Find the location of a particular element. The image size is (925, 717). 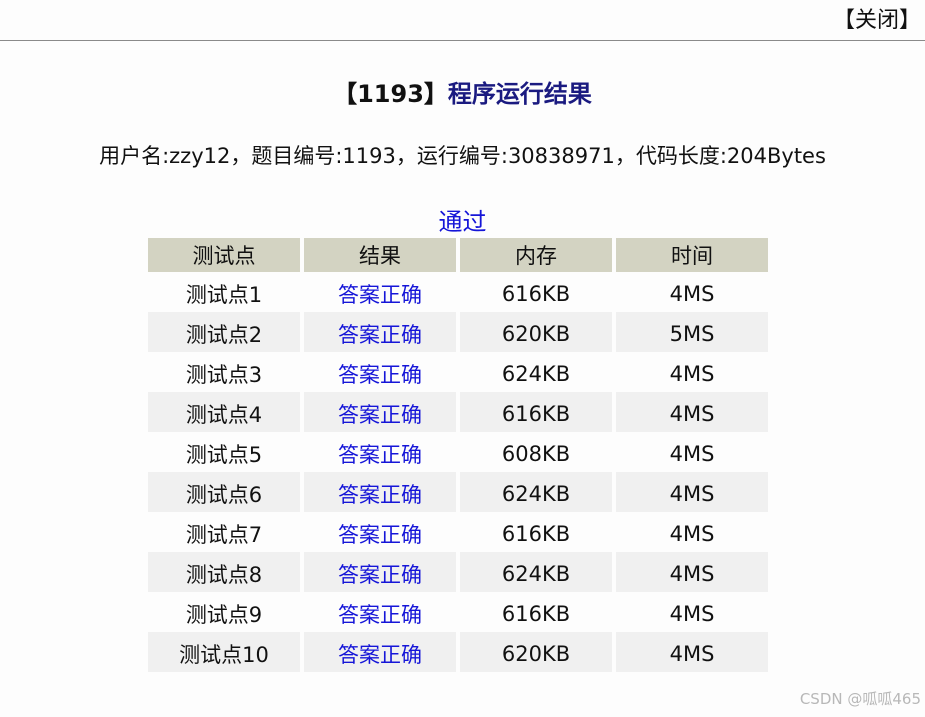

table-row: 测试点7 答案正确 616KB 4MS is located at coordinates (458, 532).